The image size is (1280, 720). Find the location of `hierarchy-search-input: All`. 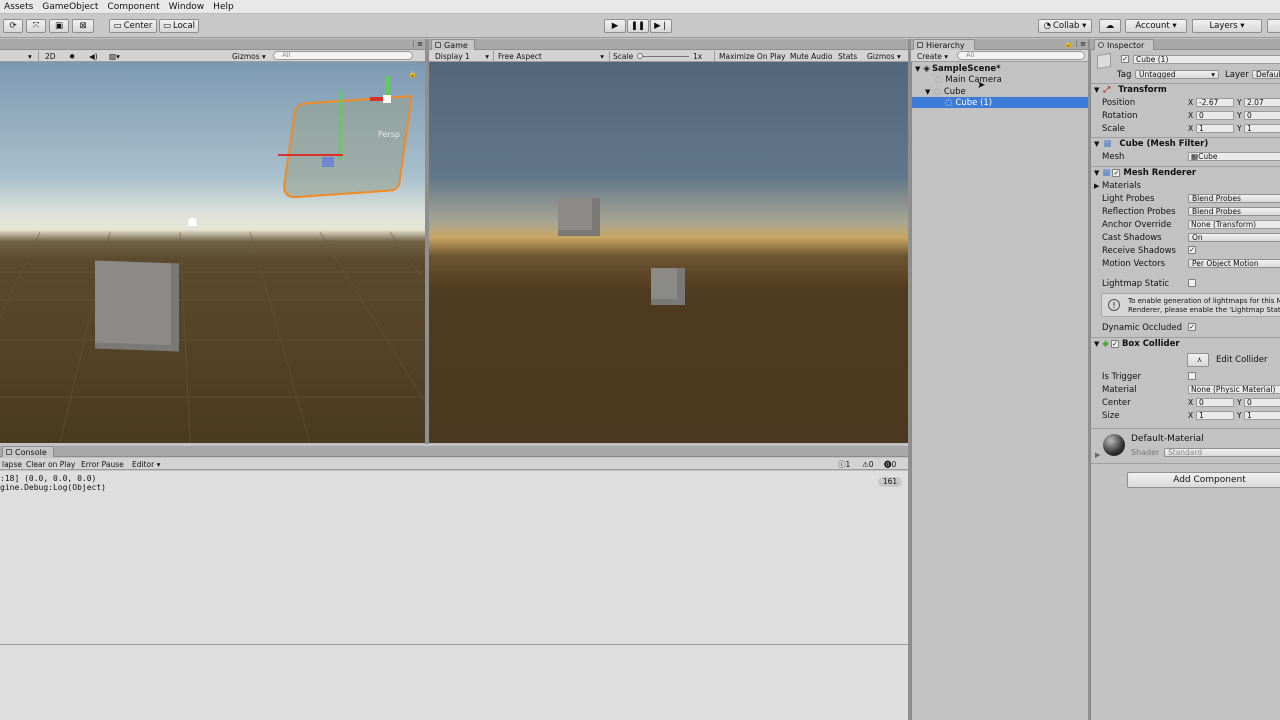

hierarchy-search-input: All is located at coordinates (1021, 55).